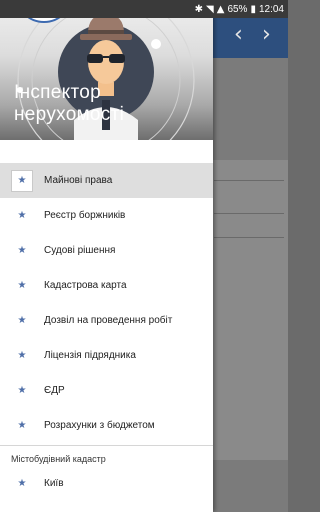 The width and height of the screenshot is (320, 512). Describe the element at coordinates (80, 250) in the screenshot. I see `menu-item-label: Судові рішення` at that location.